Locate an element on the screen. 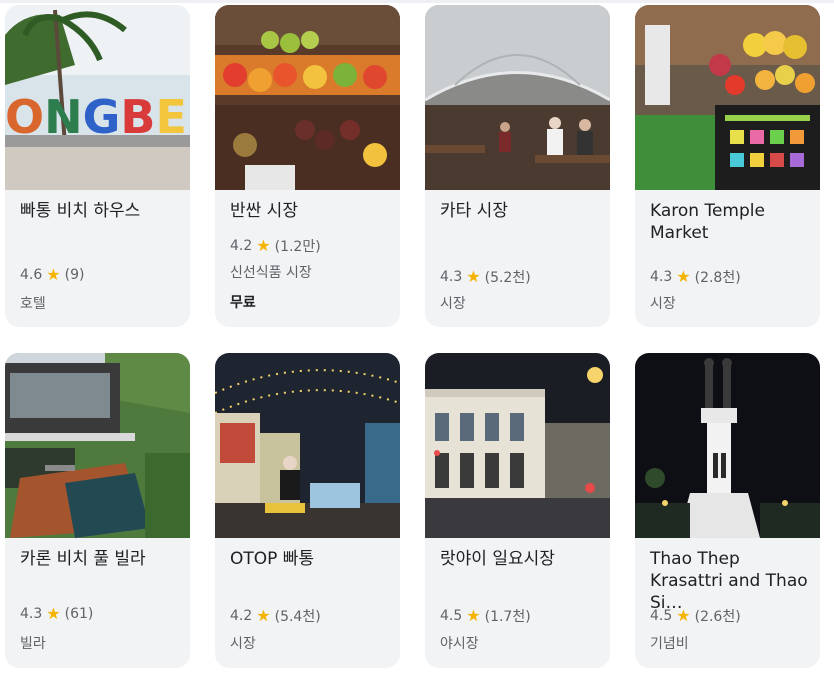  place-rating: 4.6 ★ (9) is located at coordinates (52, 274).